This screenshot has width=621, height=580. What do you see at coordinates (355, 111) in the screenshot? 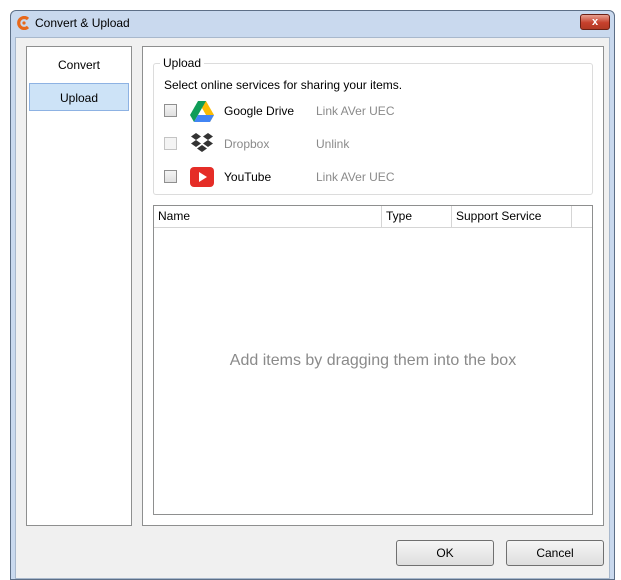
I see `google-drive-link: Link AVer UEC` at bounding box center [355, 111].